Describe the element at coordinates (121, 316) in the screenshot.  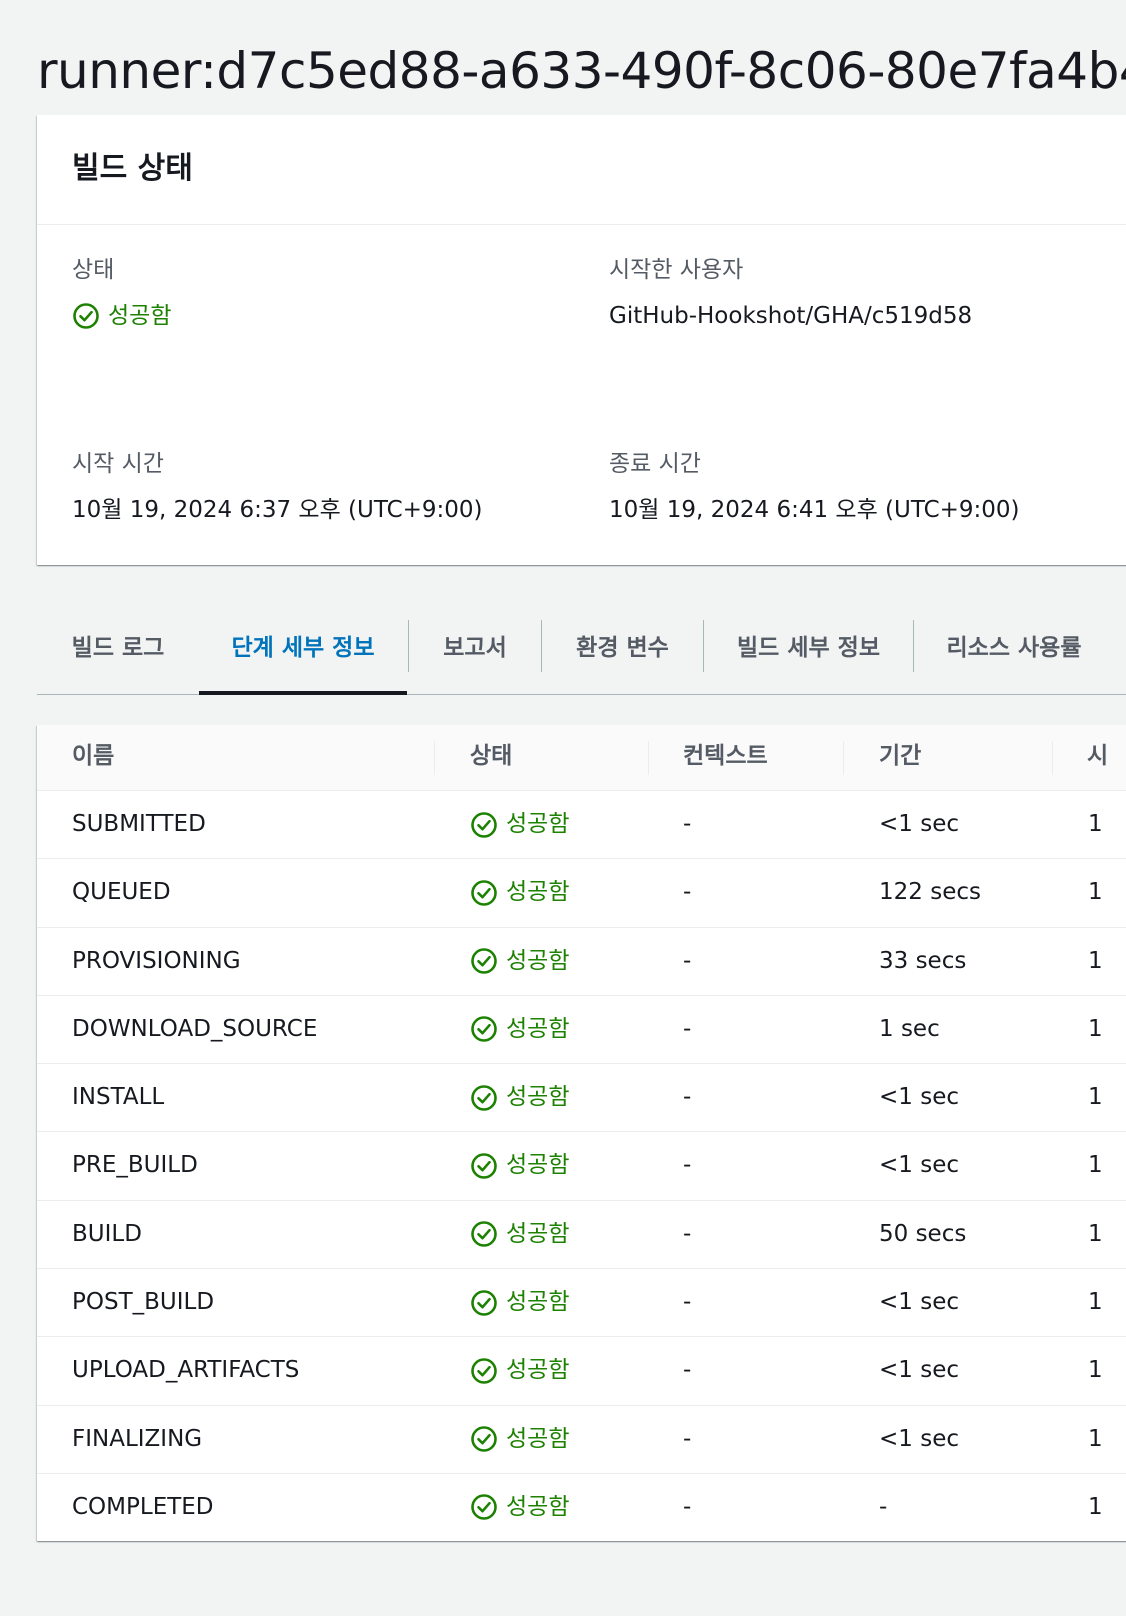
I see `status-value: 성공함` at that location.